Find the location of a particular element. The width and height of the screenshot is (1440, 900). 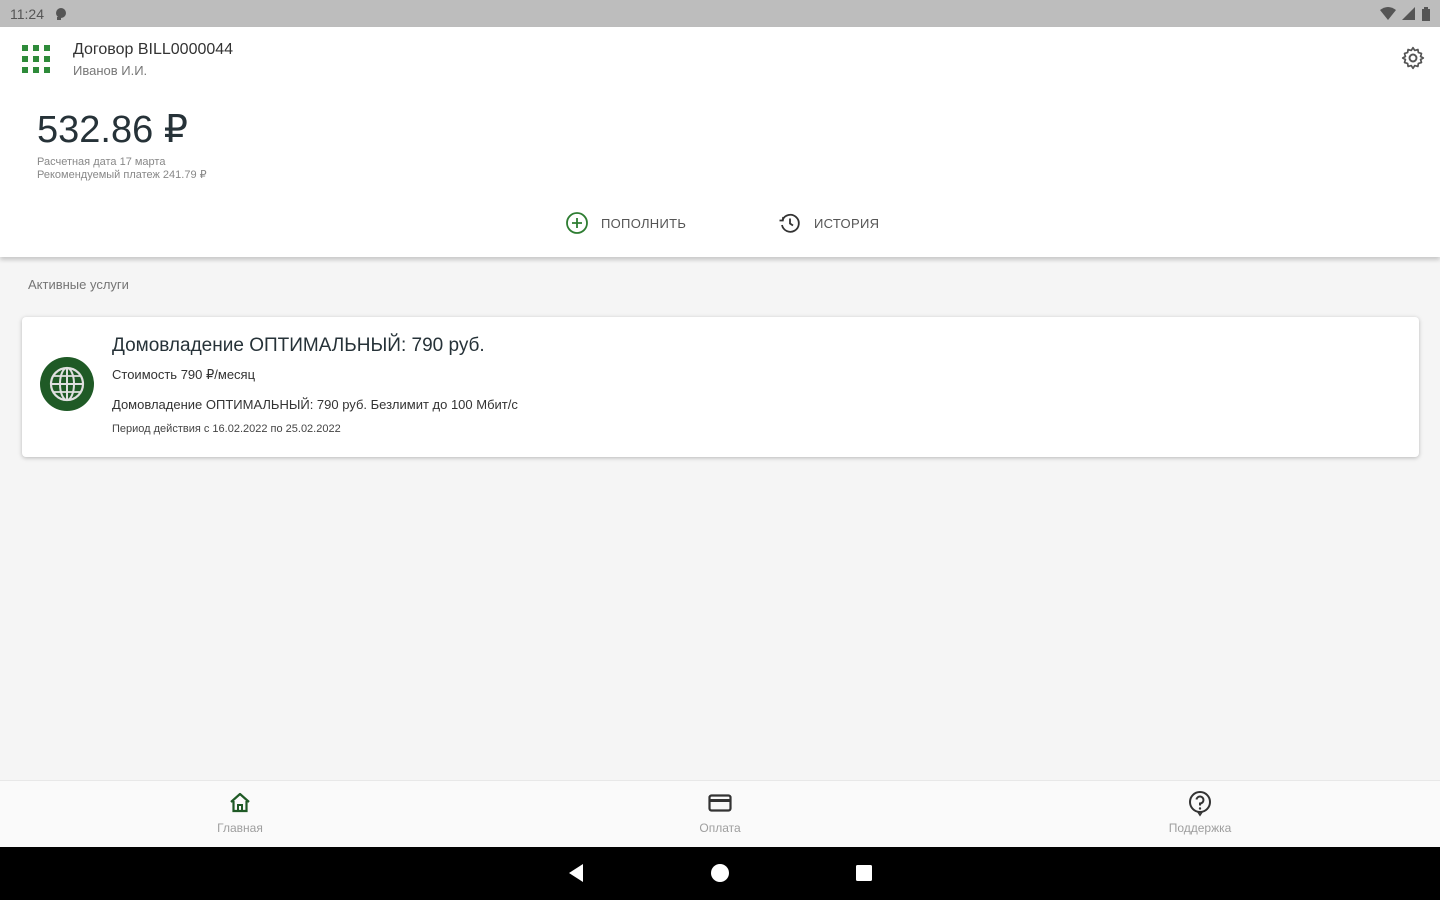

recent-apps-icon is located at coordinates (864, 873).